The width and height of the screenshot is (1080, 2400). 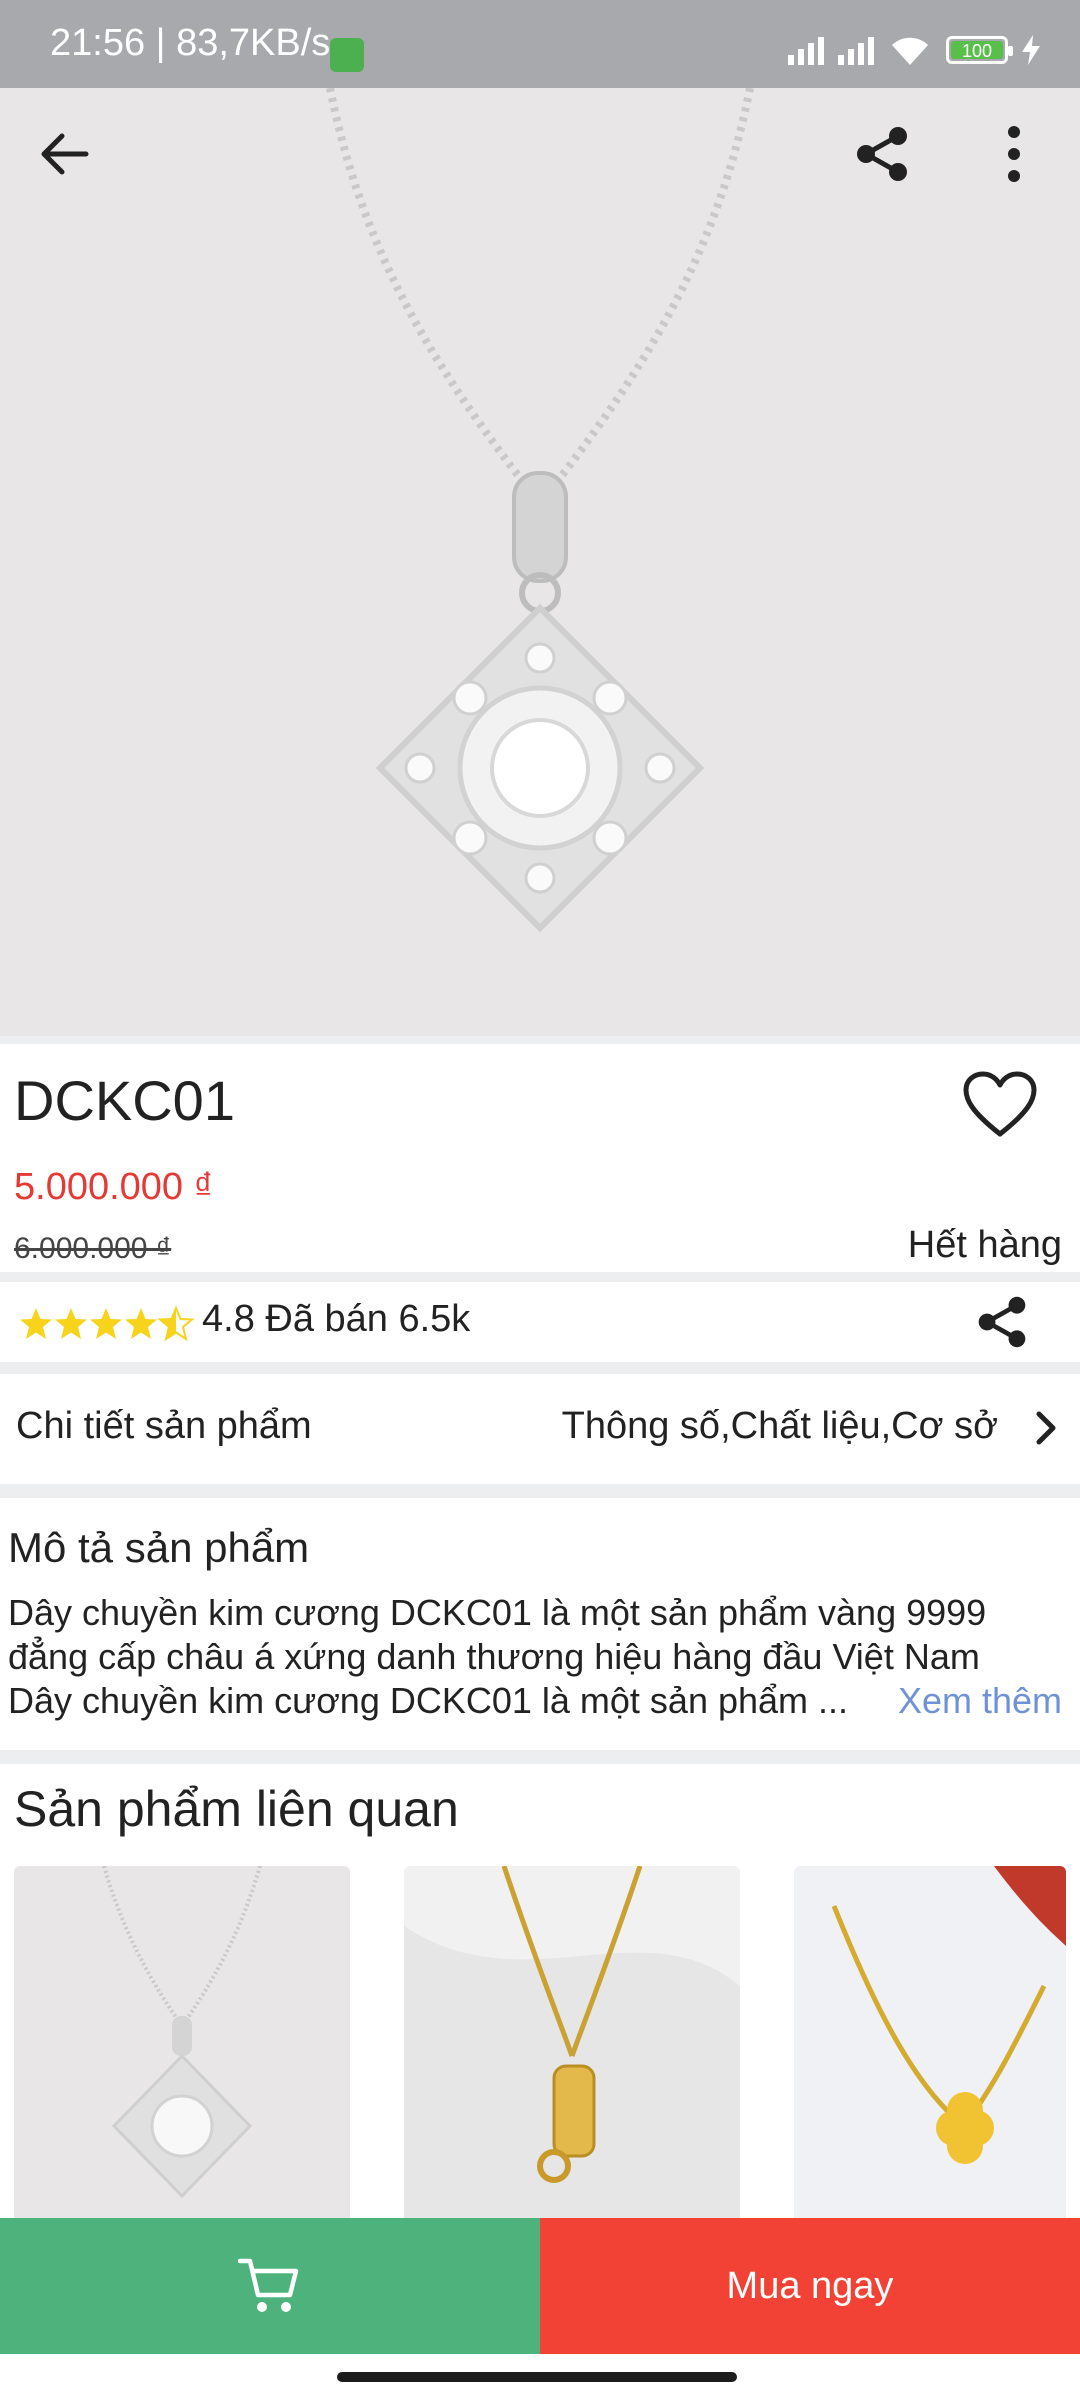 What do you see at coordinates (540, 510) in the screenshot?
I see `necklace-image` at bounding box center [540, 510].